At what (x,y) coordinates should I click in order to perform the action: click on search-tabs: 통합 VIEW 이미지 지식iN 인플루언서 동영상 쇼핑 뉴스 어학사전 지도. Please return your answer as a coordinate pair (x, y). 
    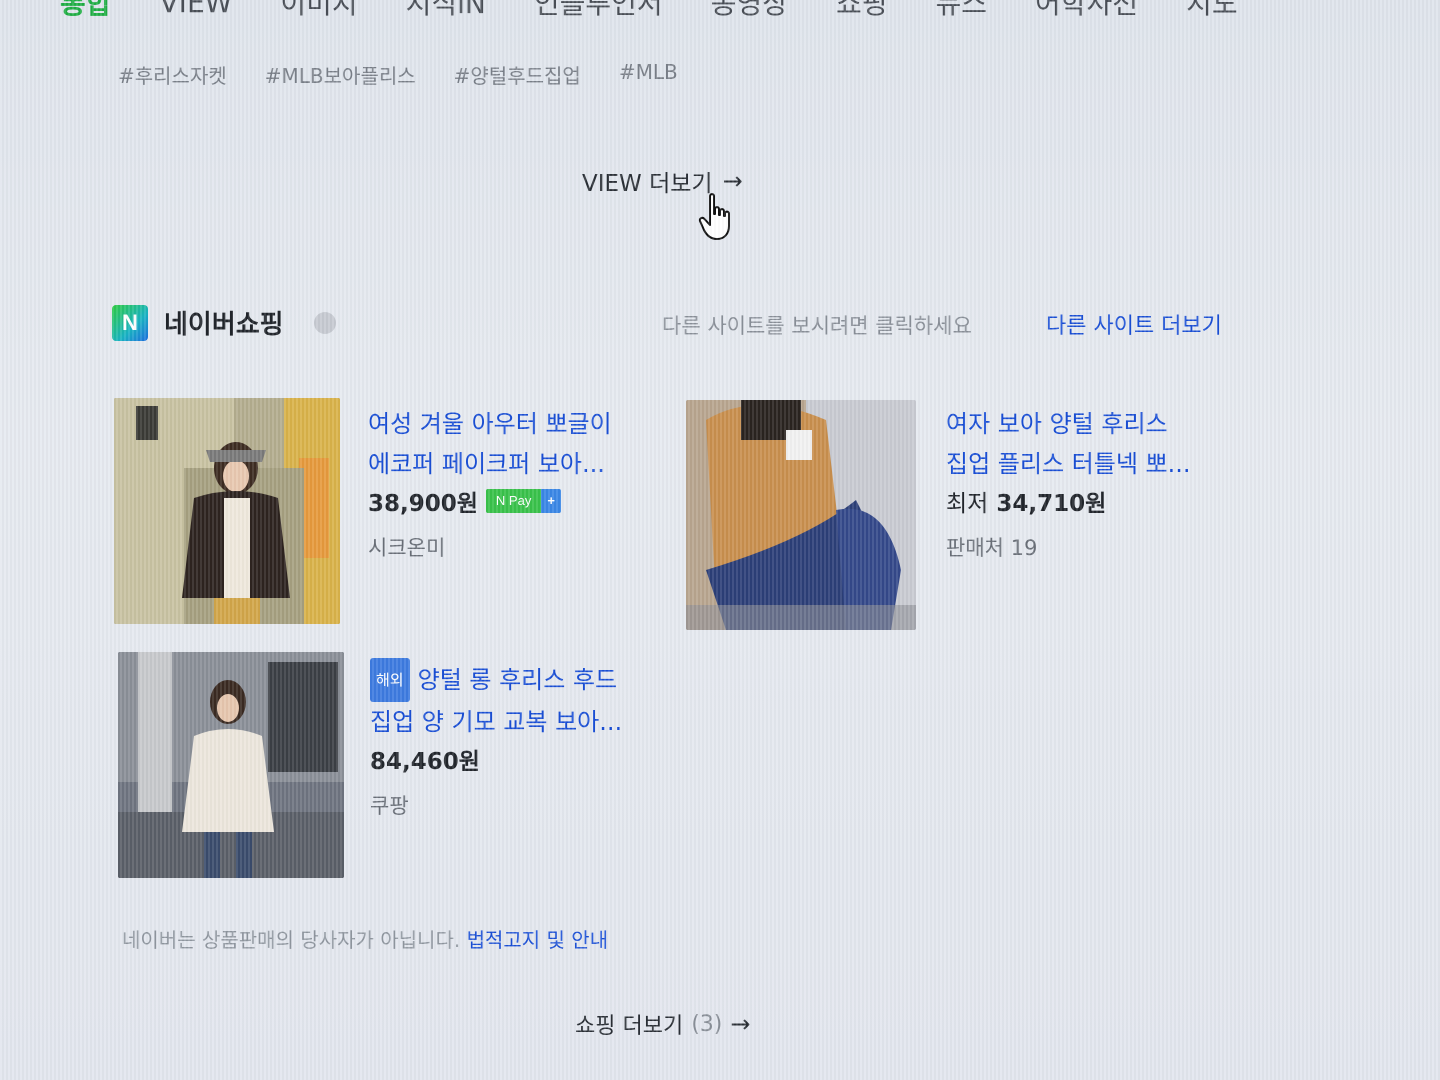
    Looking at the image, I should click on (700, 11).